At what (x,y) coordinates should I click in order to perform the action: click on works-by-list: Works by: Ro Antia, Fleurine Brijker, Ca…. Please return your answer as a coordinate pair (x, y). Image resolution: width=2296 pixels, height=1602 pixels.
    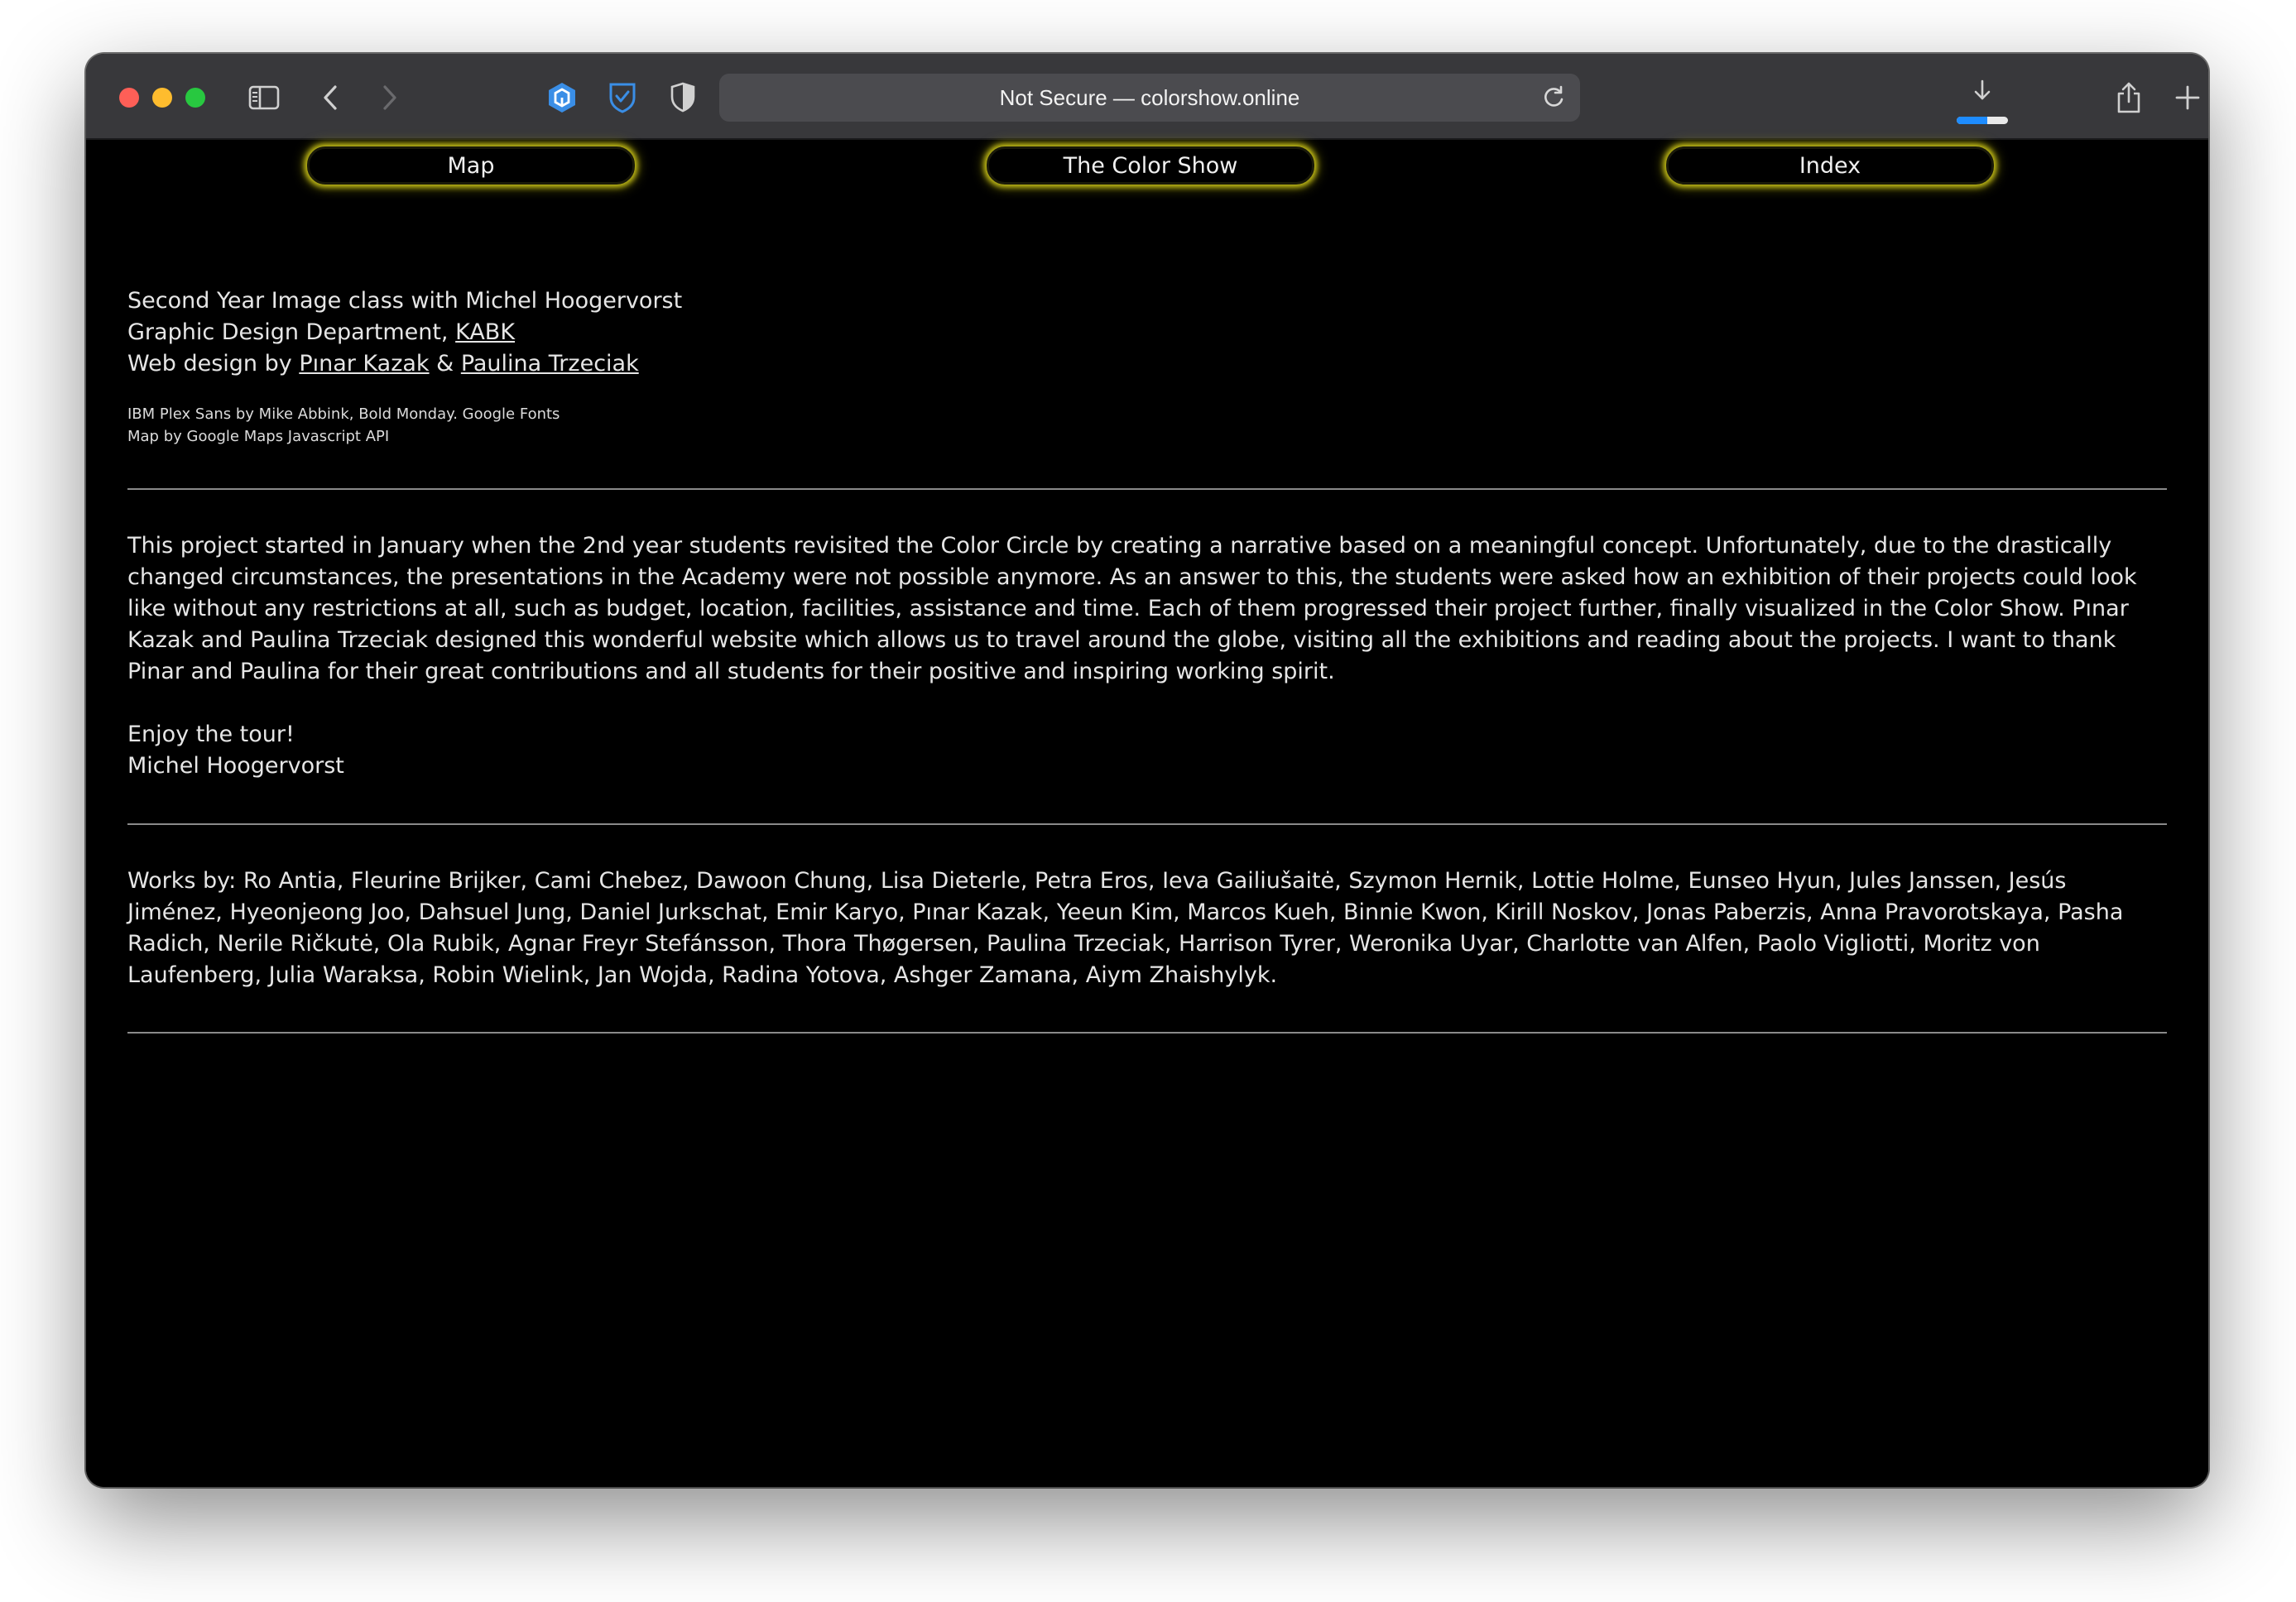
    Looking at the image, I should click on (1125, 928).